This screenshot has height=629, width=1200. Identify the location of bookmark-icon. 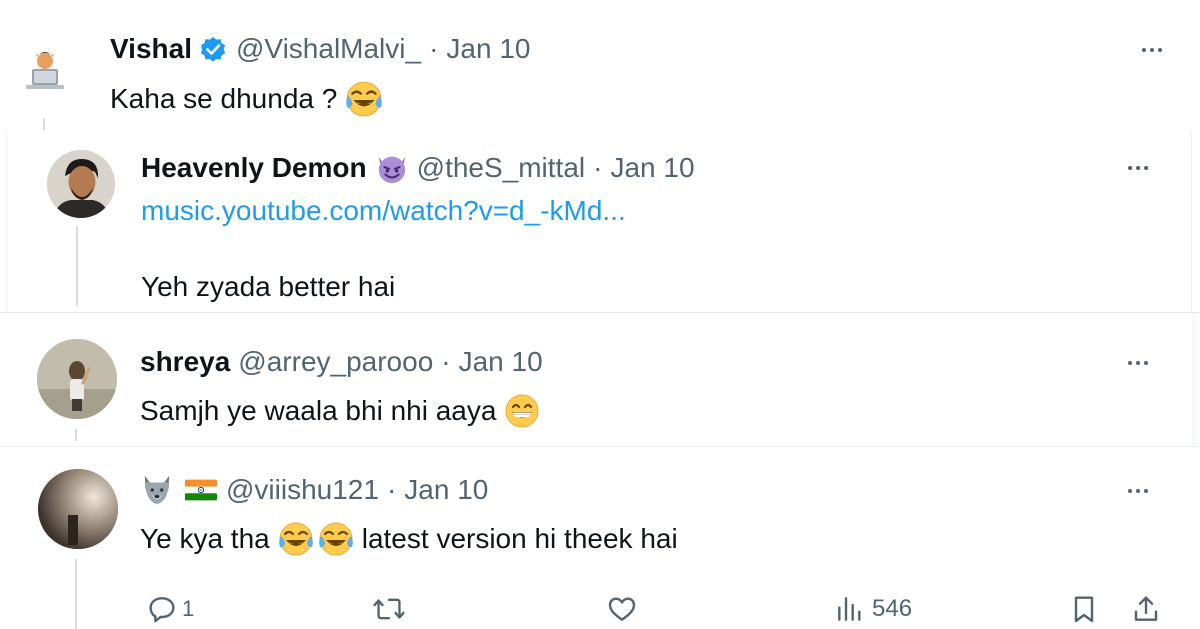
(1084, 609).